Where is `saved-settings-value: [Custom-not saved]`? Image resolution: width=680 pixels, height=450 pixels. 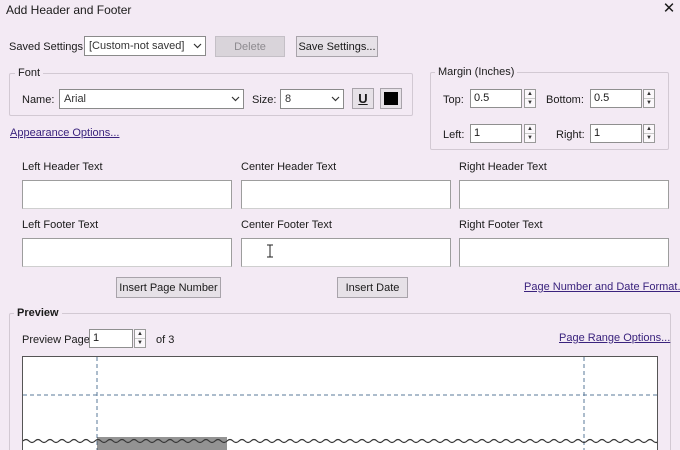 saved-settings-value: [Custom-not saved] is located at coordinates (137, 46).